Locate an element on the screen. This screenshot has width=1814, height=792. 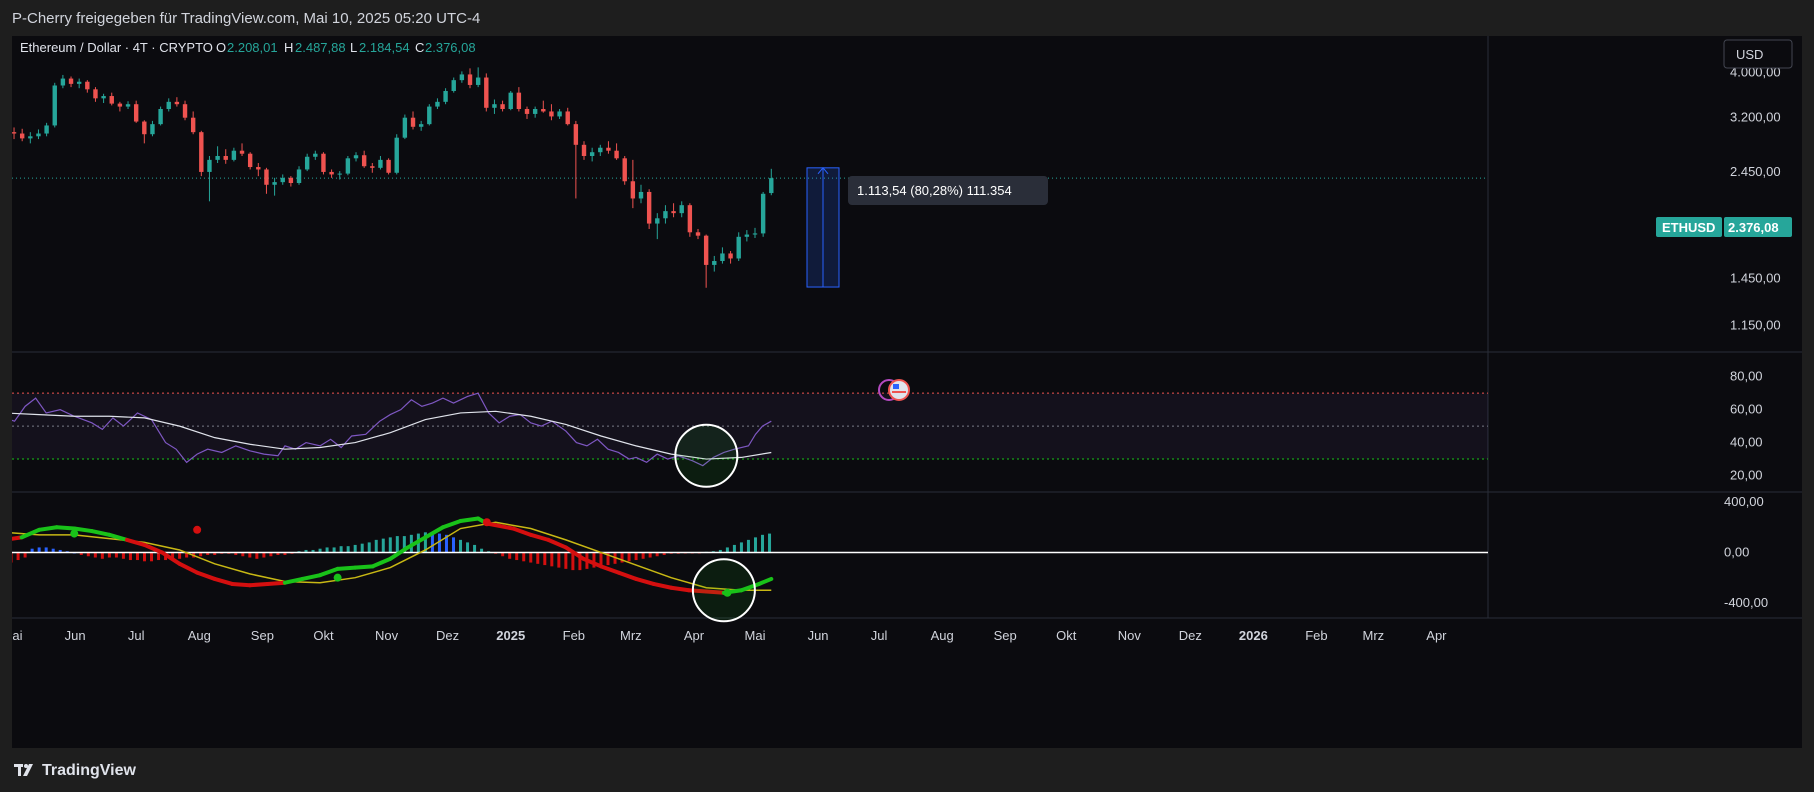
time-tick-label: 2025 is located at coordinates (510, 635).